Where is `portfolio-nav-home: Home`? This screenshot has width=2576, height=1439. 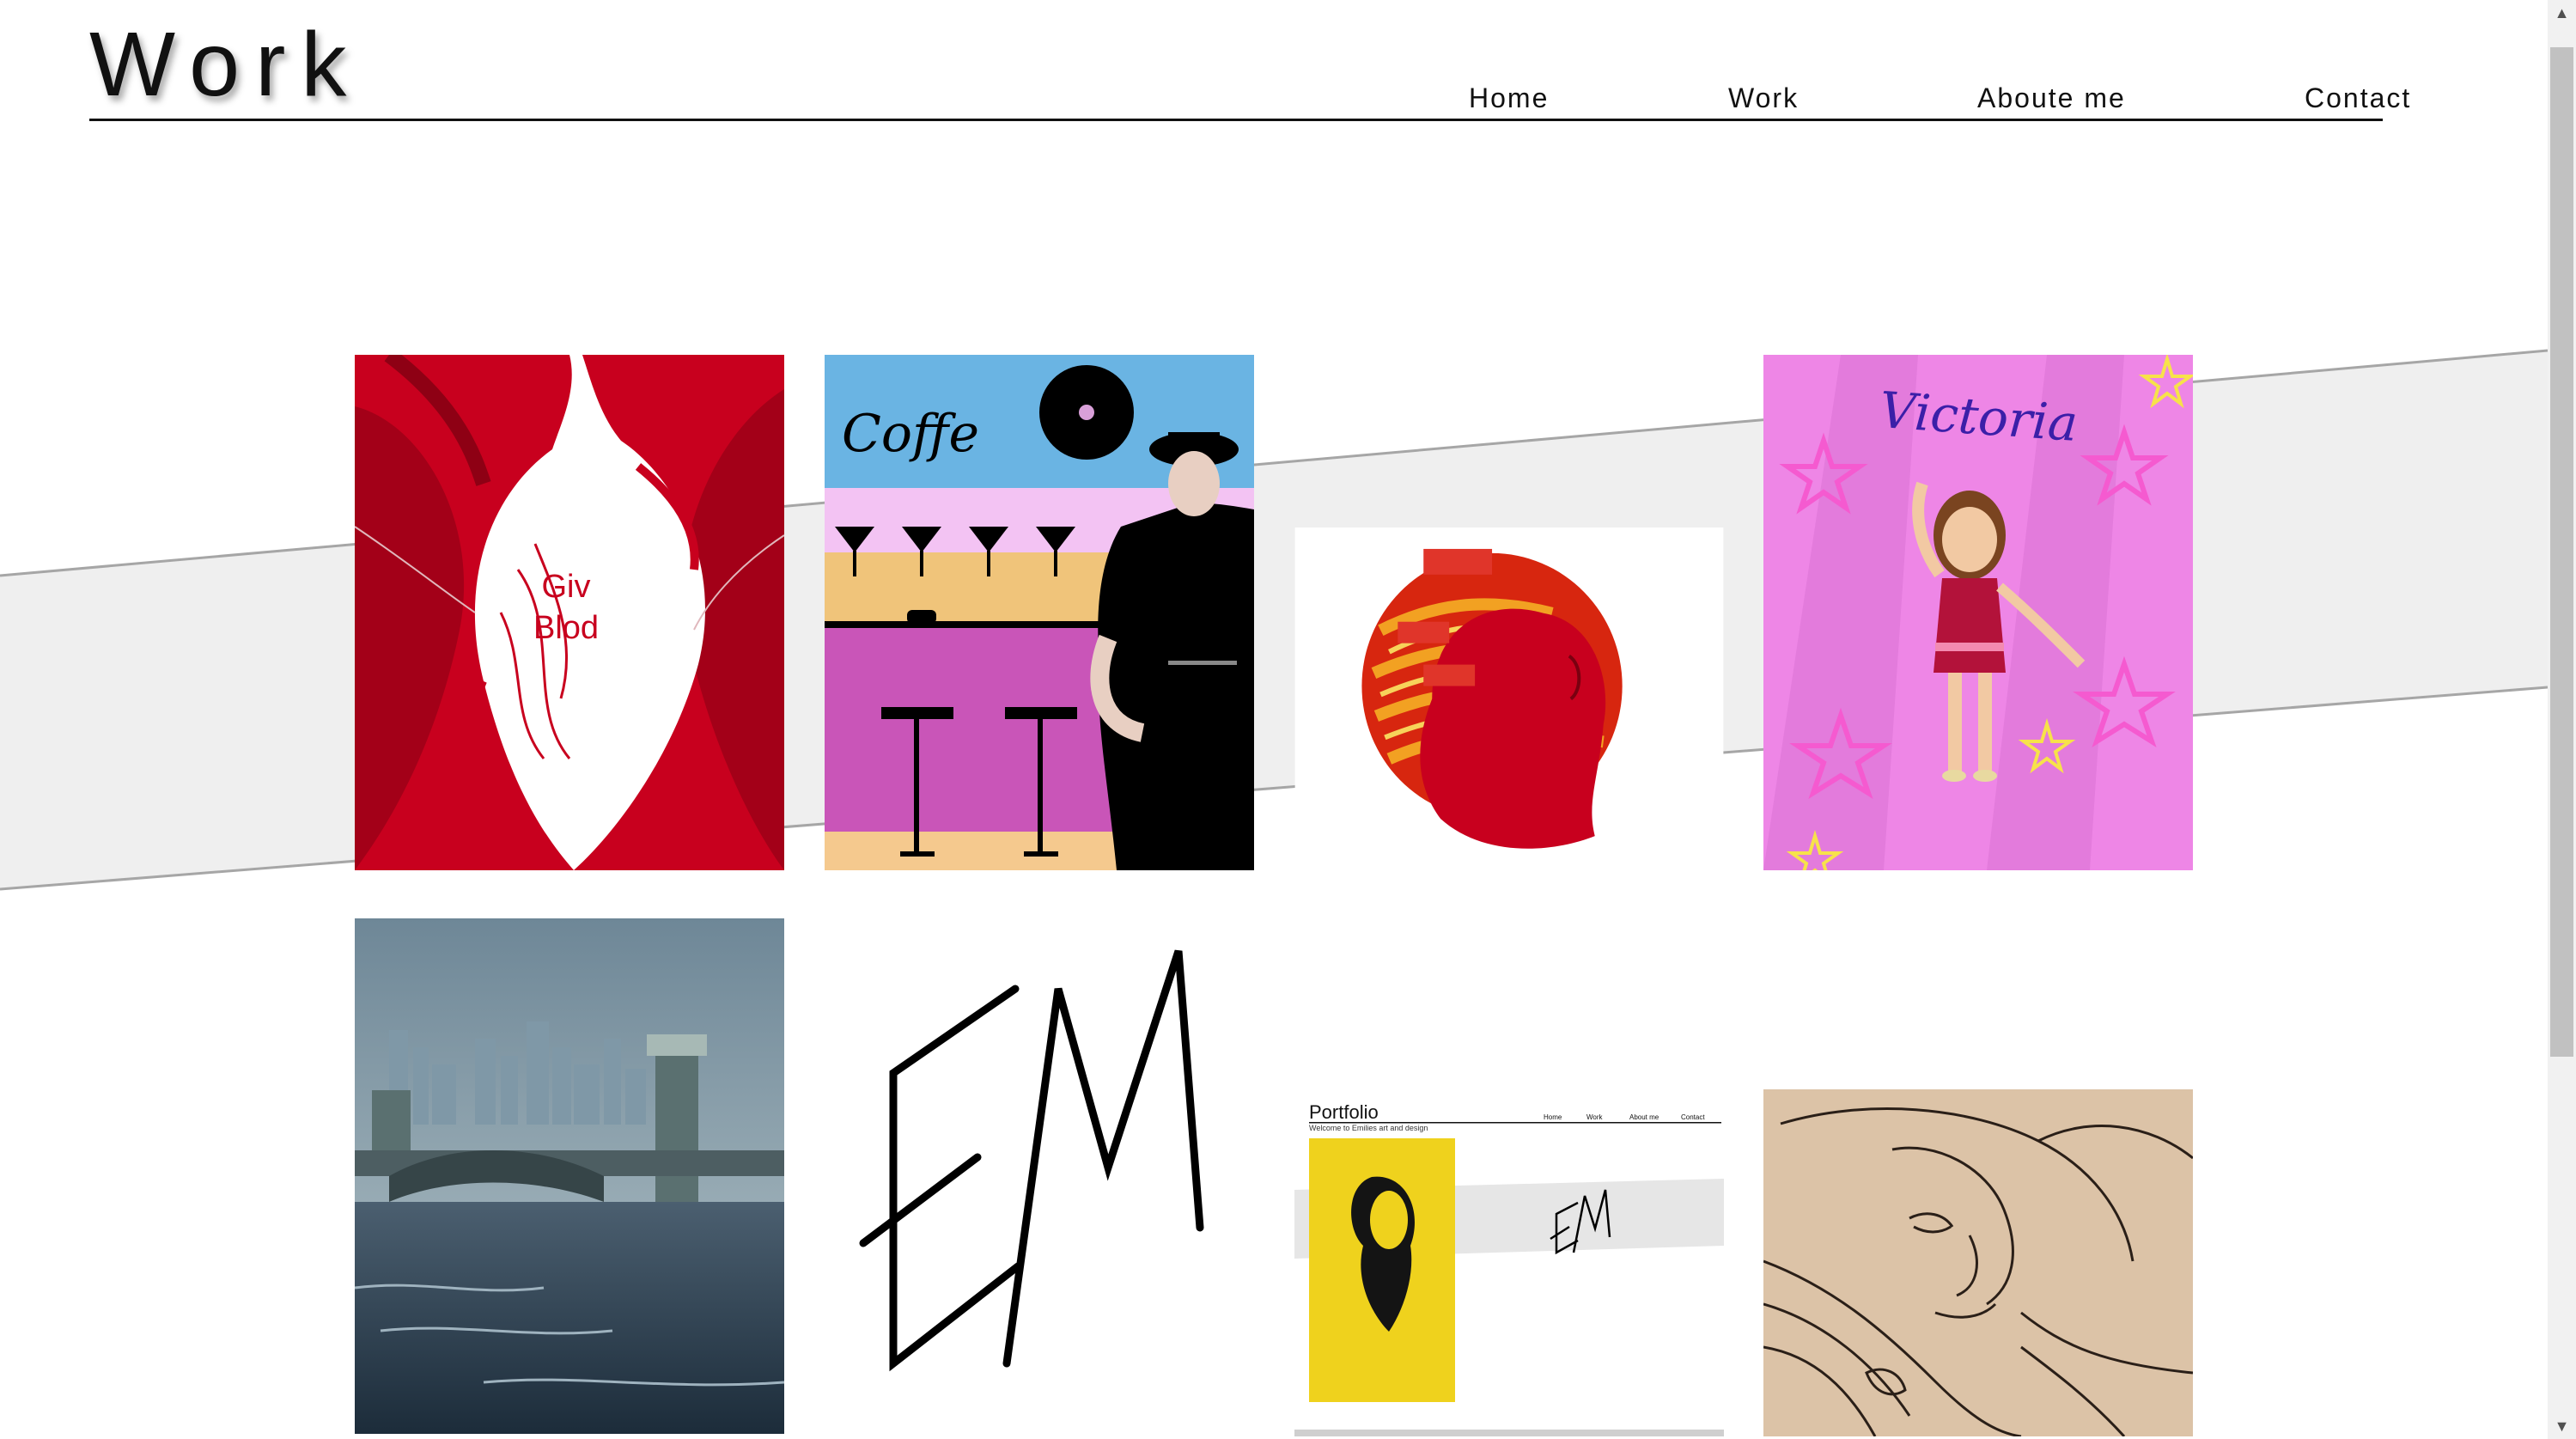 portfolio-nav-home: Home is located at coordinates (1553, 1117).